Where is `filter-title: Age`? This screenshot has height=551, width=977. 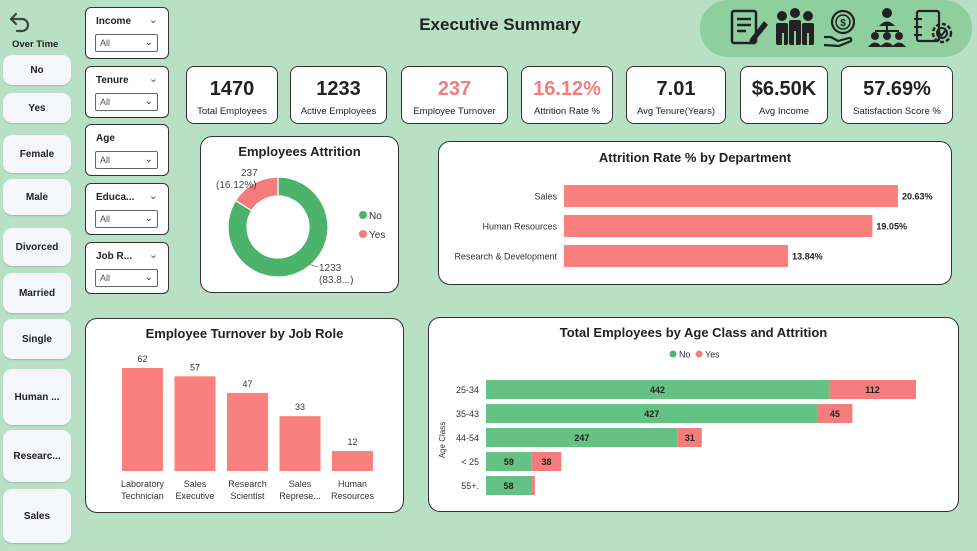 filter-title: Age is located at coordinates (105, 138).